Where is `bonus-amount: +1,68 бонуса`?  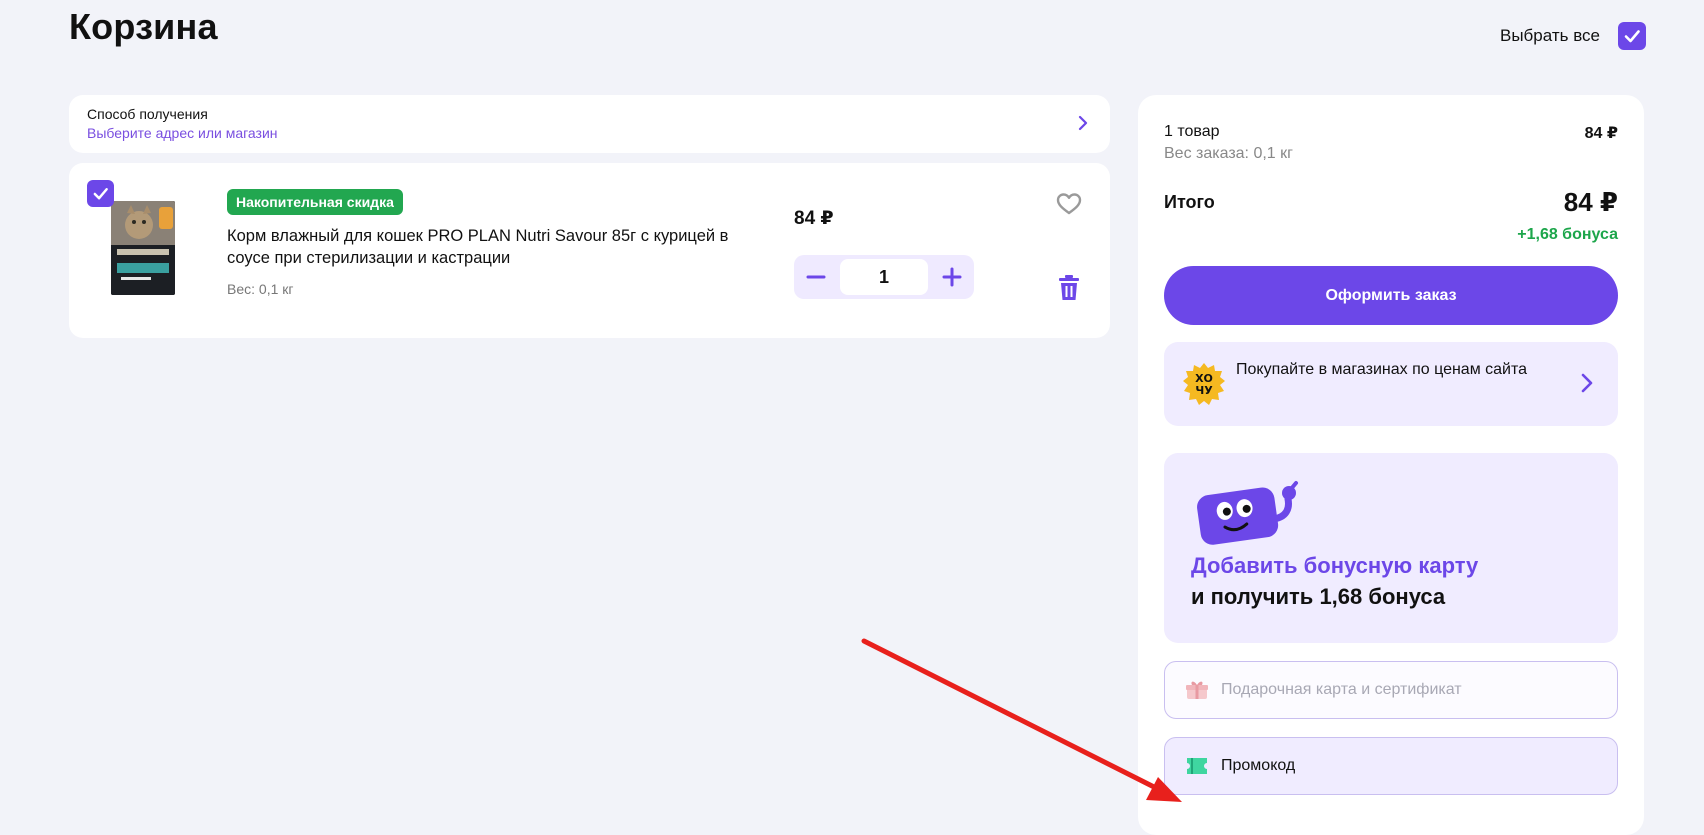 bonus-amount: +1,68 бонуса is located at coordinates (1567, 234).